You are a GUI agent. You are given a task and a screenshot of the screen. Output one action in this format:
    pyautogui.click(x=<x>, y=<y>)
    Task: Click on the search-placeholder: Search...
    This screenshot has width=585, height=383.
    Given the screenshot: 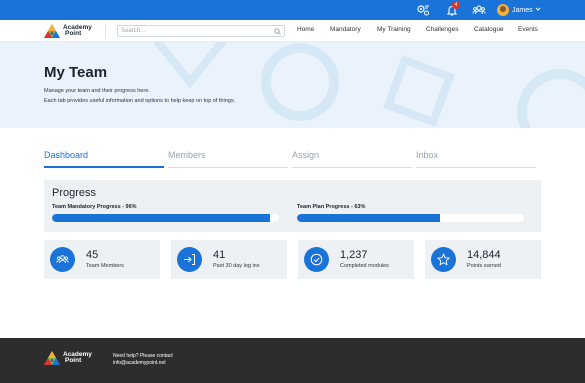 What is the action you would take?
    pyautogui.click(x=133, y=31)
    